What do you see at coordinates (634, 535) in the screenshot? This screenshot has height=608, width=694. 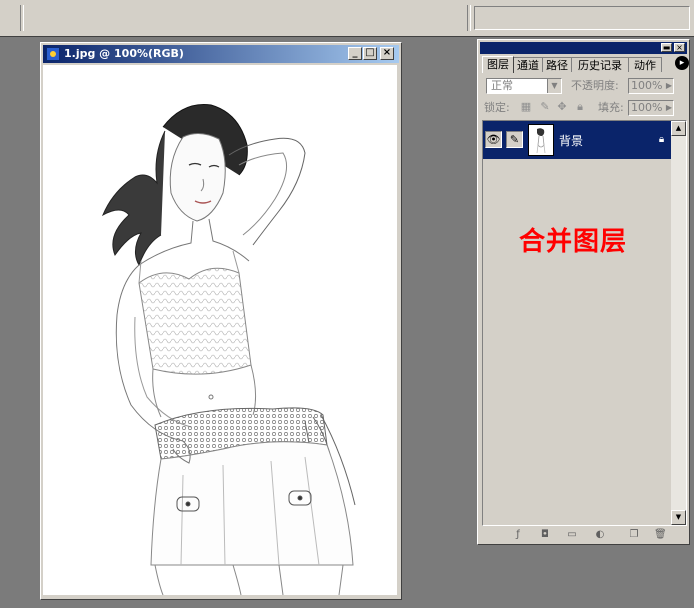 I see `new-layer-icon: ❐` at bounding box center [634, 535].